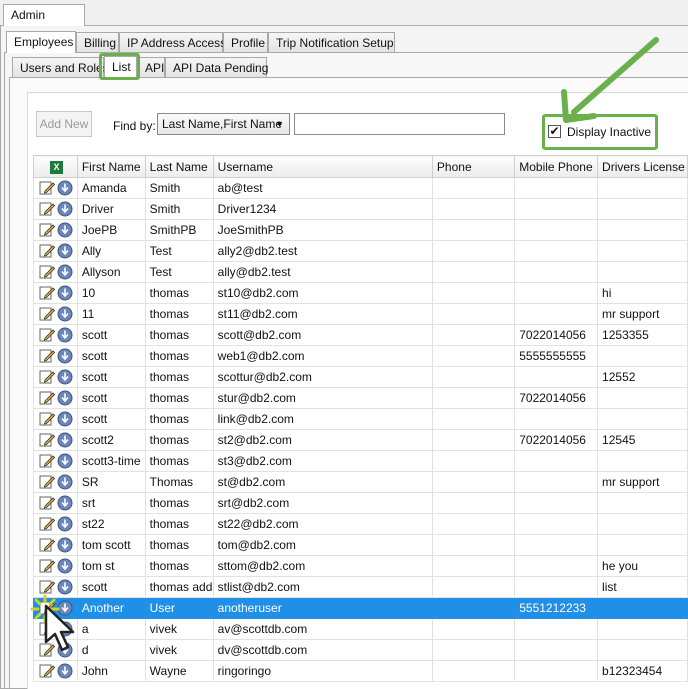 The height and width of the screenshot is (689, 688). Describe the element at coordinates (172, 42) in the screenshot. I see `tab-ip-address-access: IP Address Access` at that location.